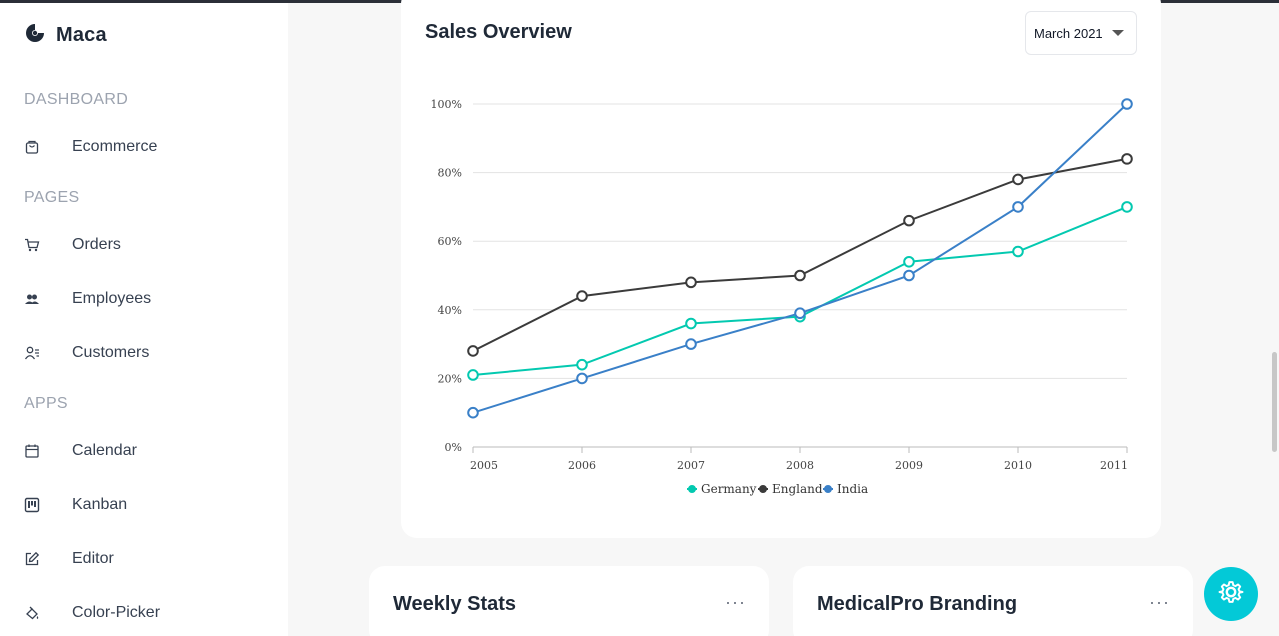  I want to click on series-line-germany, so click(800, 290).